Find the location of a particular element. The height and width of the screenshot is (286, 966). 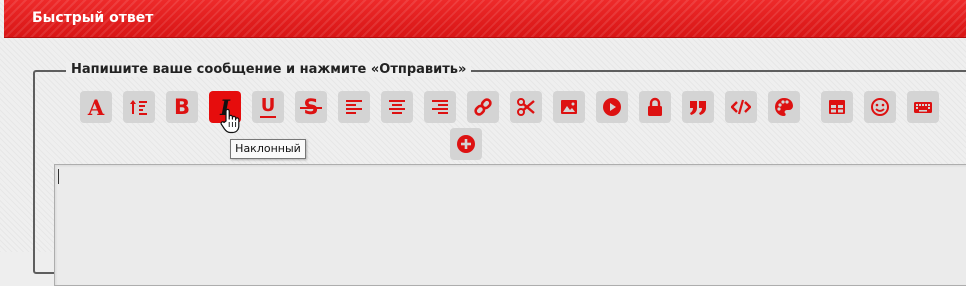

italic-tooltip: Наклонный is located at coordinates (268, 149).